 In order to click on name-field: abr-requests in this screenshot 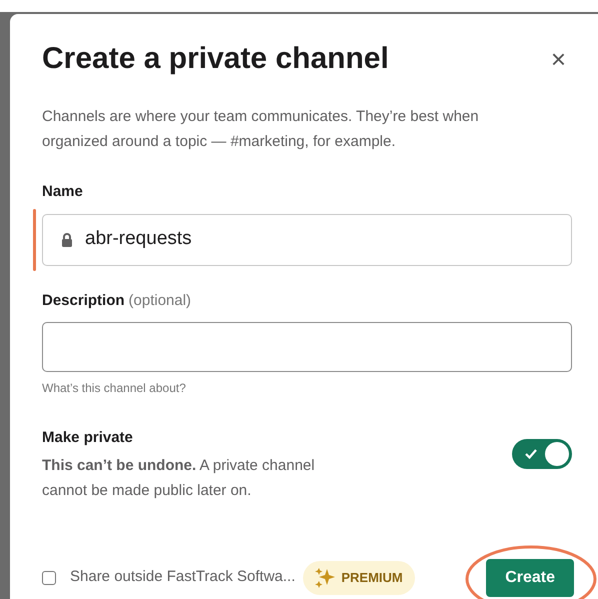, I will do `click(307, 240)`.